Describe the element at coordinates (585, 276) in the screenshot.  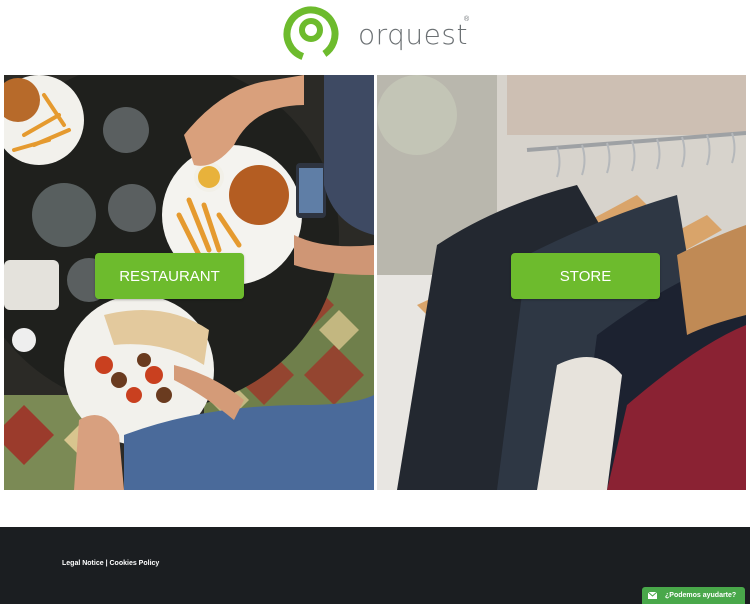
I see `store-button: STORE` at that location.